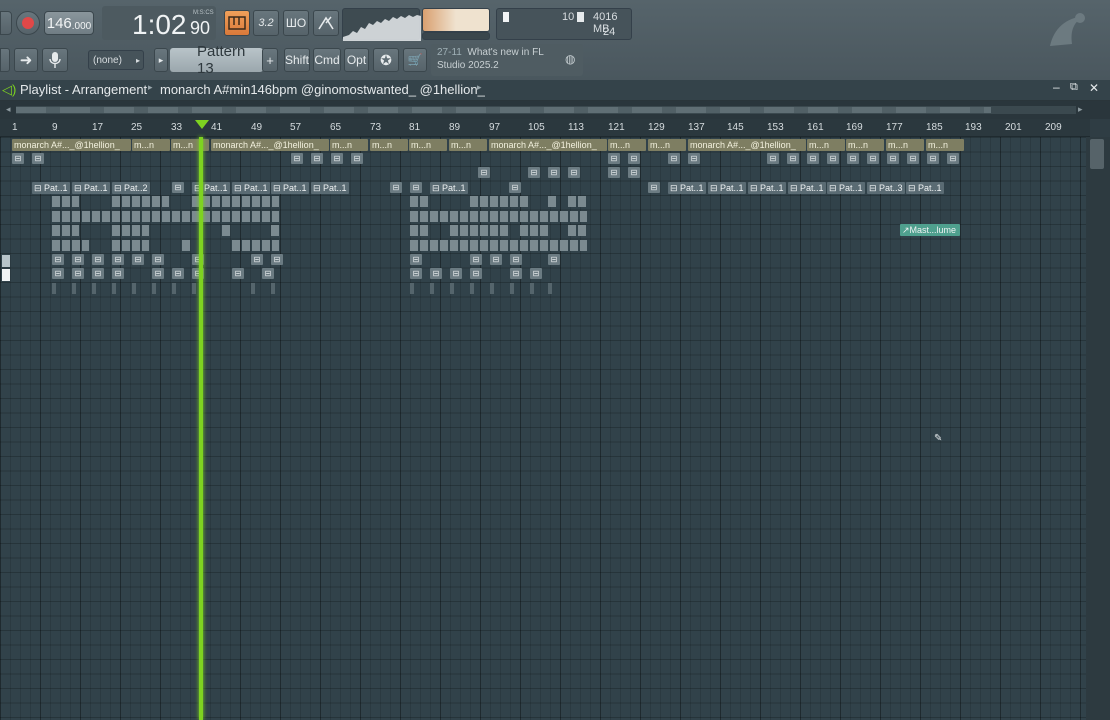  I want to click on typing-keyboard-button, so click(237, 23).